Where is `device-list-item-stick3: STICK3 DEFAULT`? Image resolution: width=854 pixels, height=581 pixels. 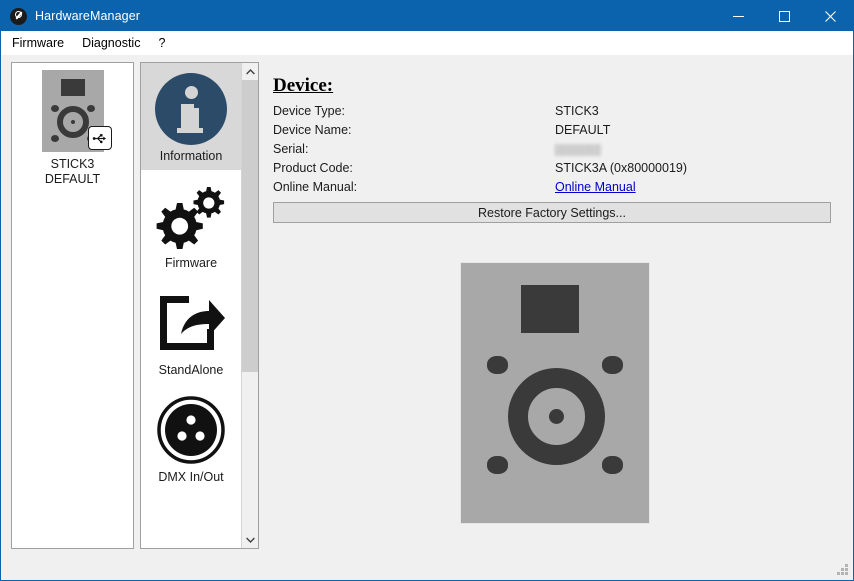 device-list-item-stick3: STICK3 DEFAULT is located at coordinates (72, 128).